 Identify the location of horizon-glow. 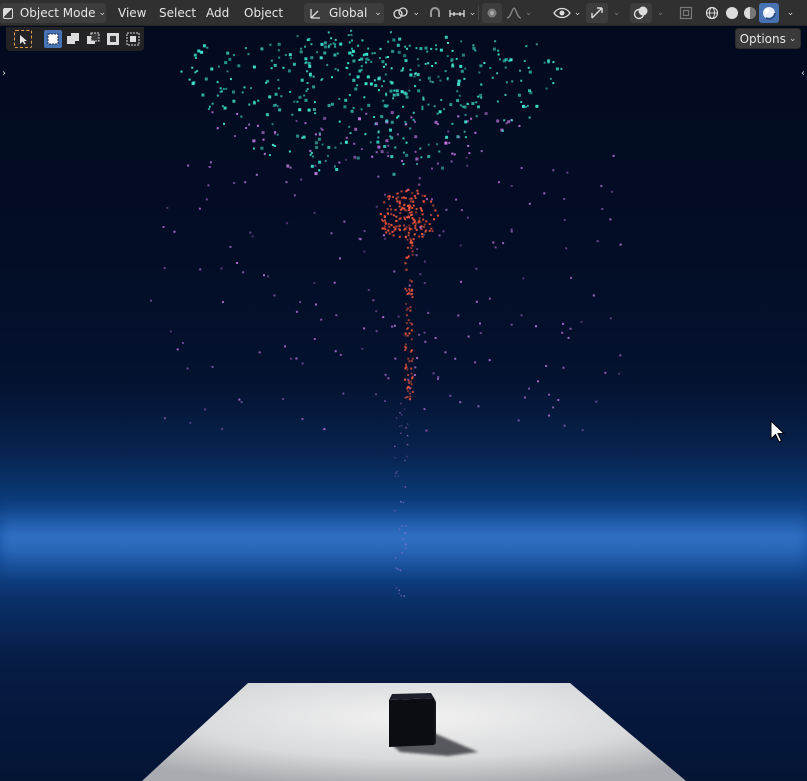
(403, 540).